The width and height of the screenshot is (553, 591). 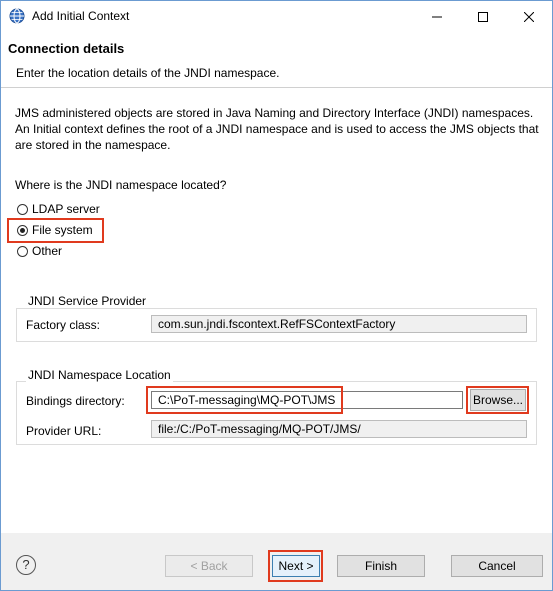 I want to click on window-title: Add Initial Context, so click(x=81, y=16).